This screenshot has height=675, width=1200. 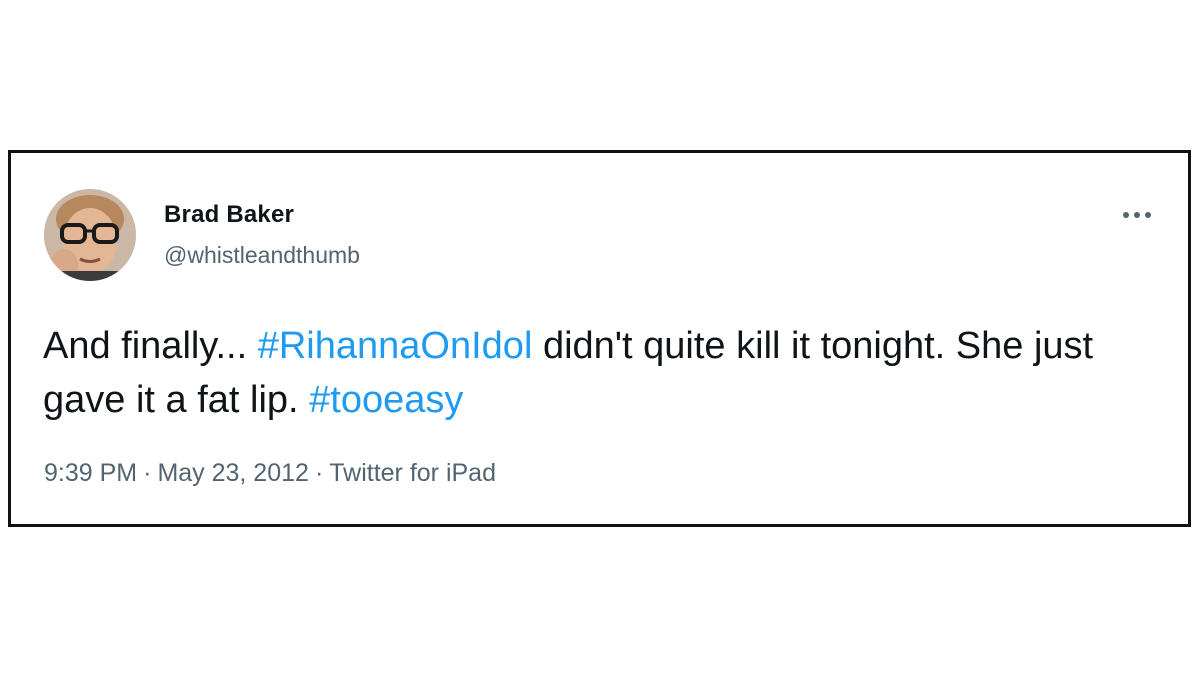 I want to click on more-options-button, so click(x=1137, y=215).